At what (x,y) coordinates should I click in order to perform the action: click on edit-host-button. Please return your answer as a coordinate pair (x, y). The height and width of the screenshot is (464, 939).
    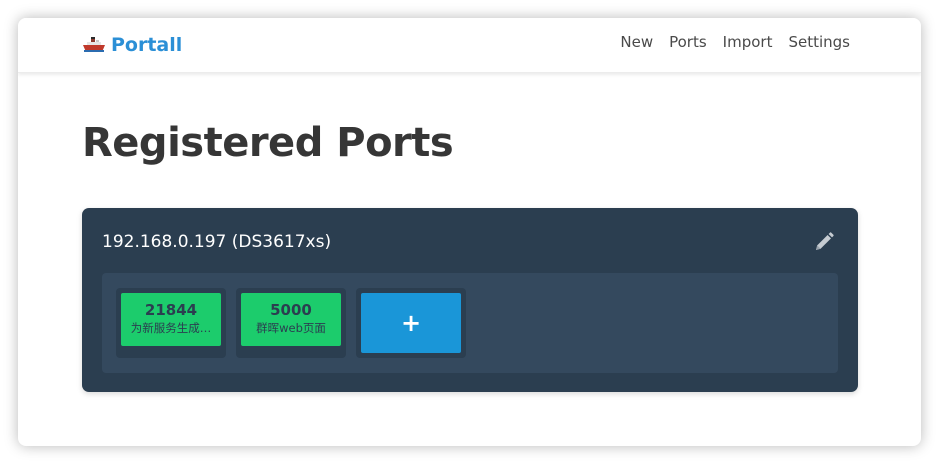
    Looking at the image, I should click on (824, 242).